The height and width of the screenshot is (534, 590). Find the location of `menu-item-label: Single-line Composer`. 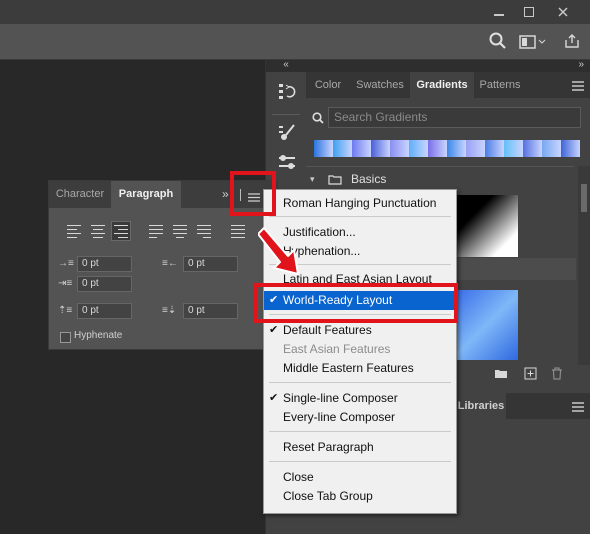

menu-item-label: Single-line Composer is located at coordinates (340, 398).